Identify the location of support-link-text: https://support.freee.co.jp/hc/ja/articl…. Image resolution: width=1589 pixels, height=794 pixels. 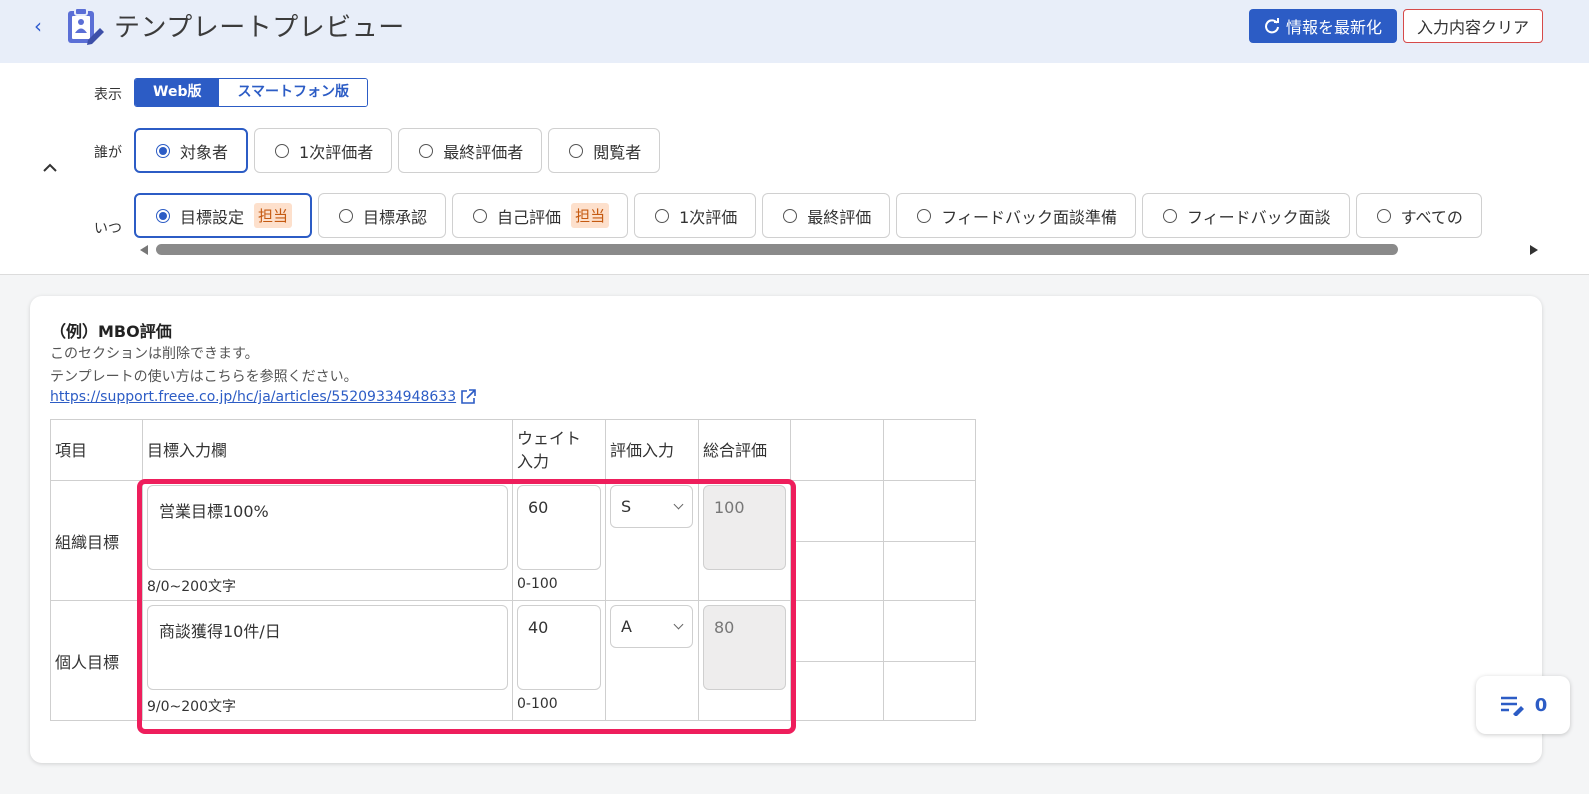
(253, 397).